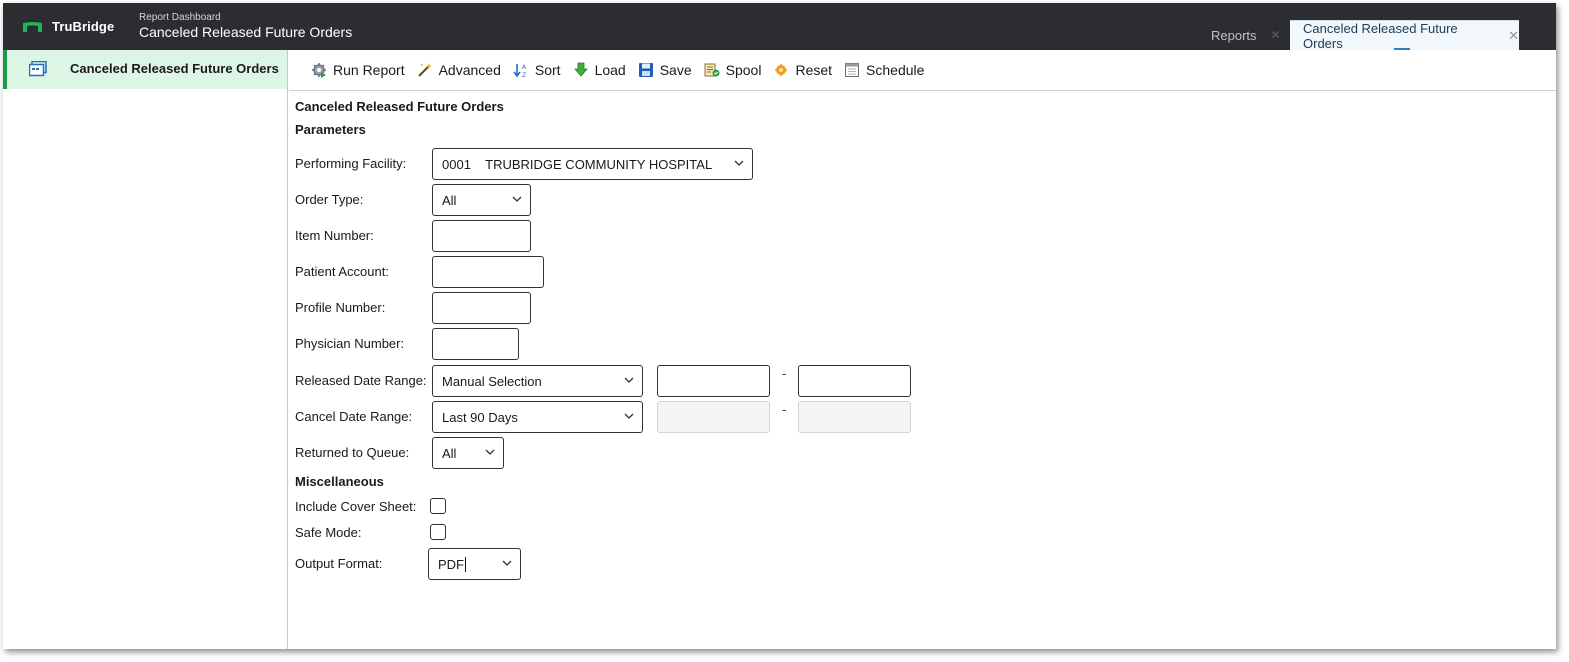 The height and width of the screenshot is (662, 1569). Describe the element at coordinates (1234, 35) in the screenshot. I see `tab-label: Reports` at that location.